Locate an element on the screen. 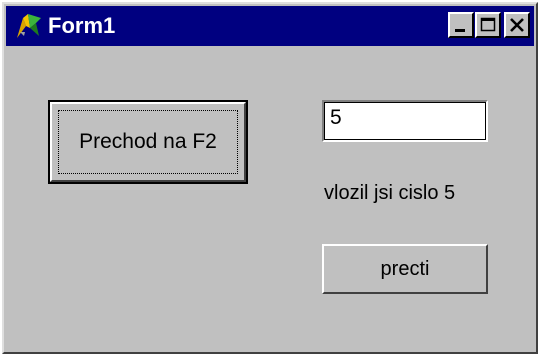 This screenshot has width=540, height=356. minimize-button is located at coordinates (461, 25).